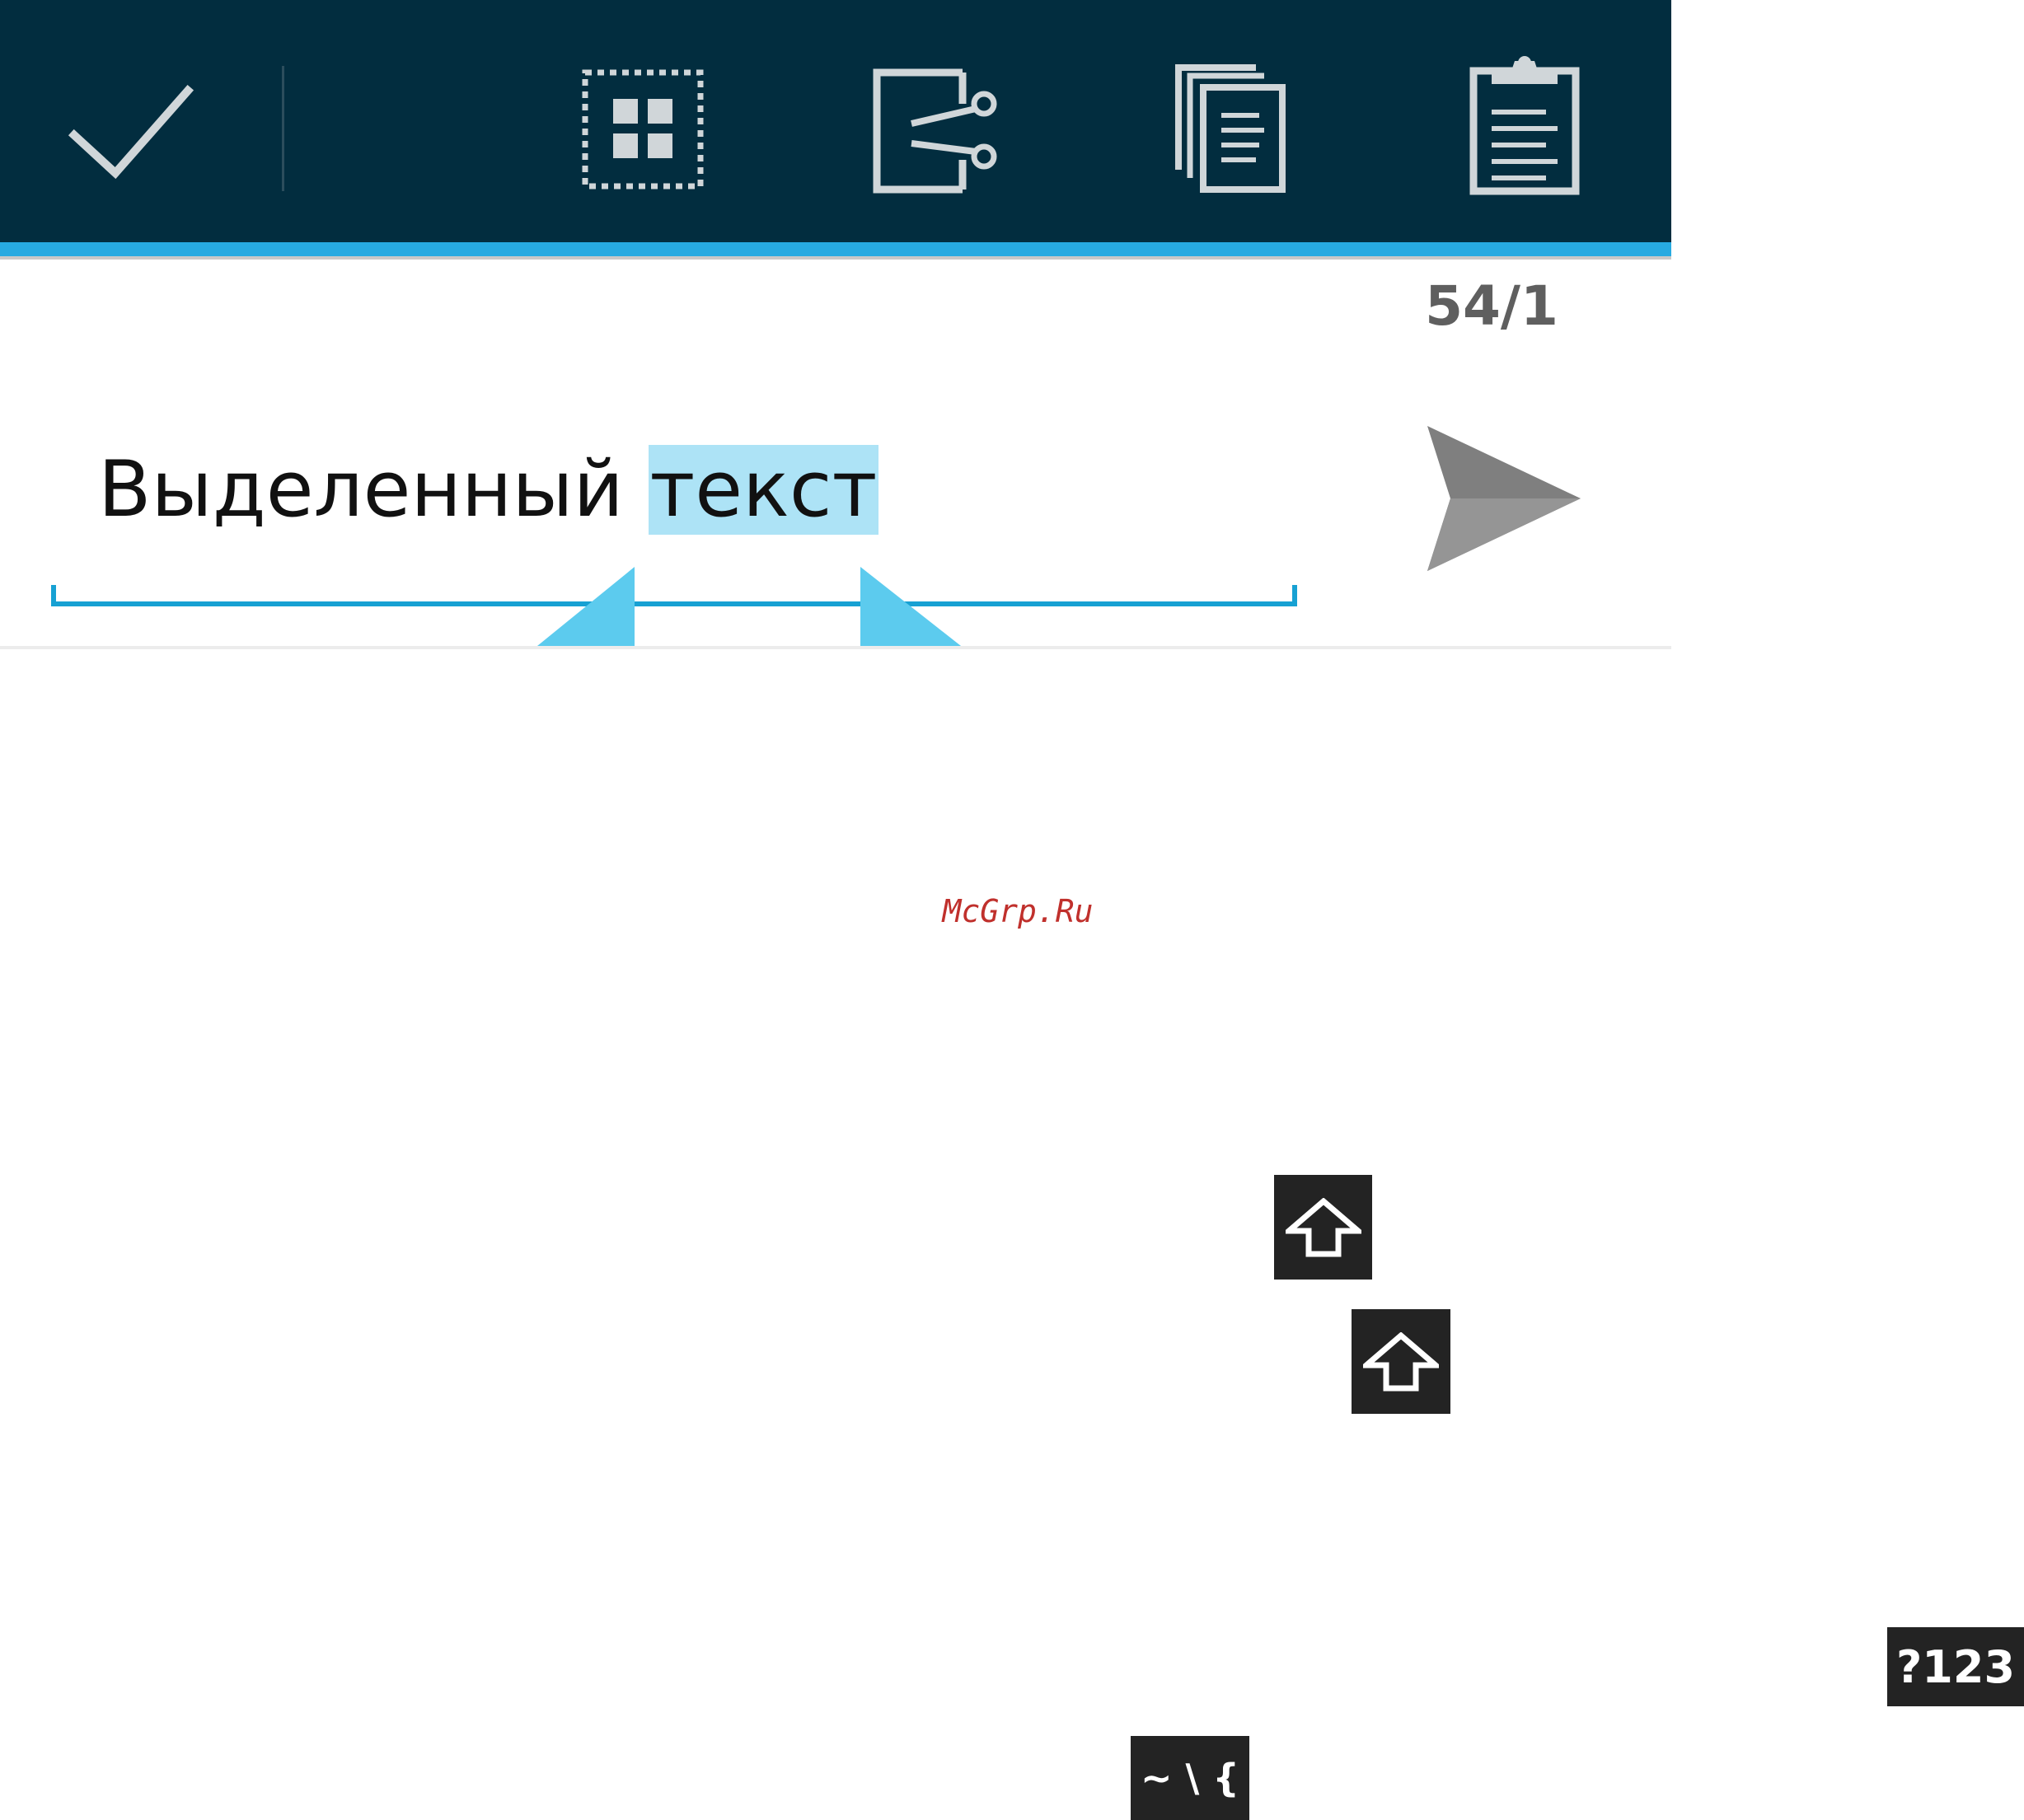  What do you see at coordinates (132, 131) in the screenshot?
I see `checkmark-icon` at bounding box center [132, 131].